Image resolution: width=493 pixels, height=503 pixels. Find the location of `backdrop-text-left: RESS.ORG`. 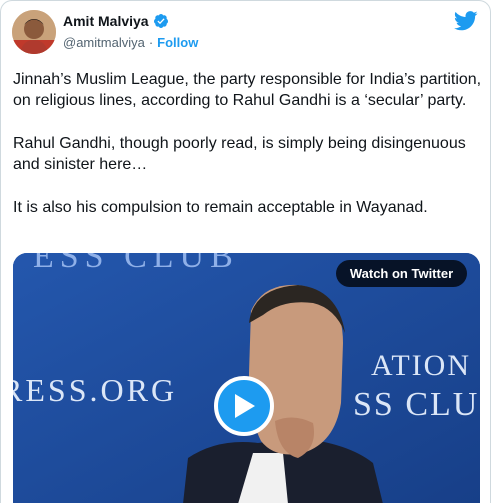

backdrop-text-left: RESS.ORG is located at coordinates (95, 390).